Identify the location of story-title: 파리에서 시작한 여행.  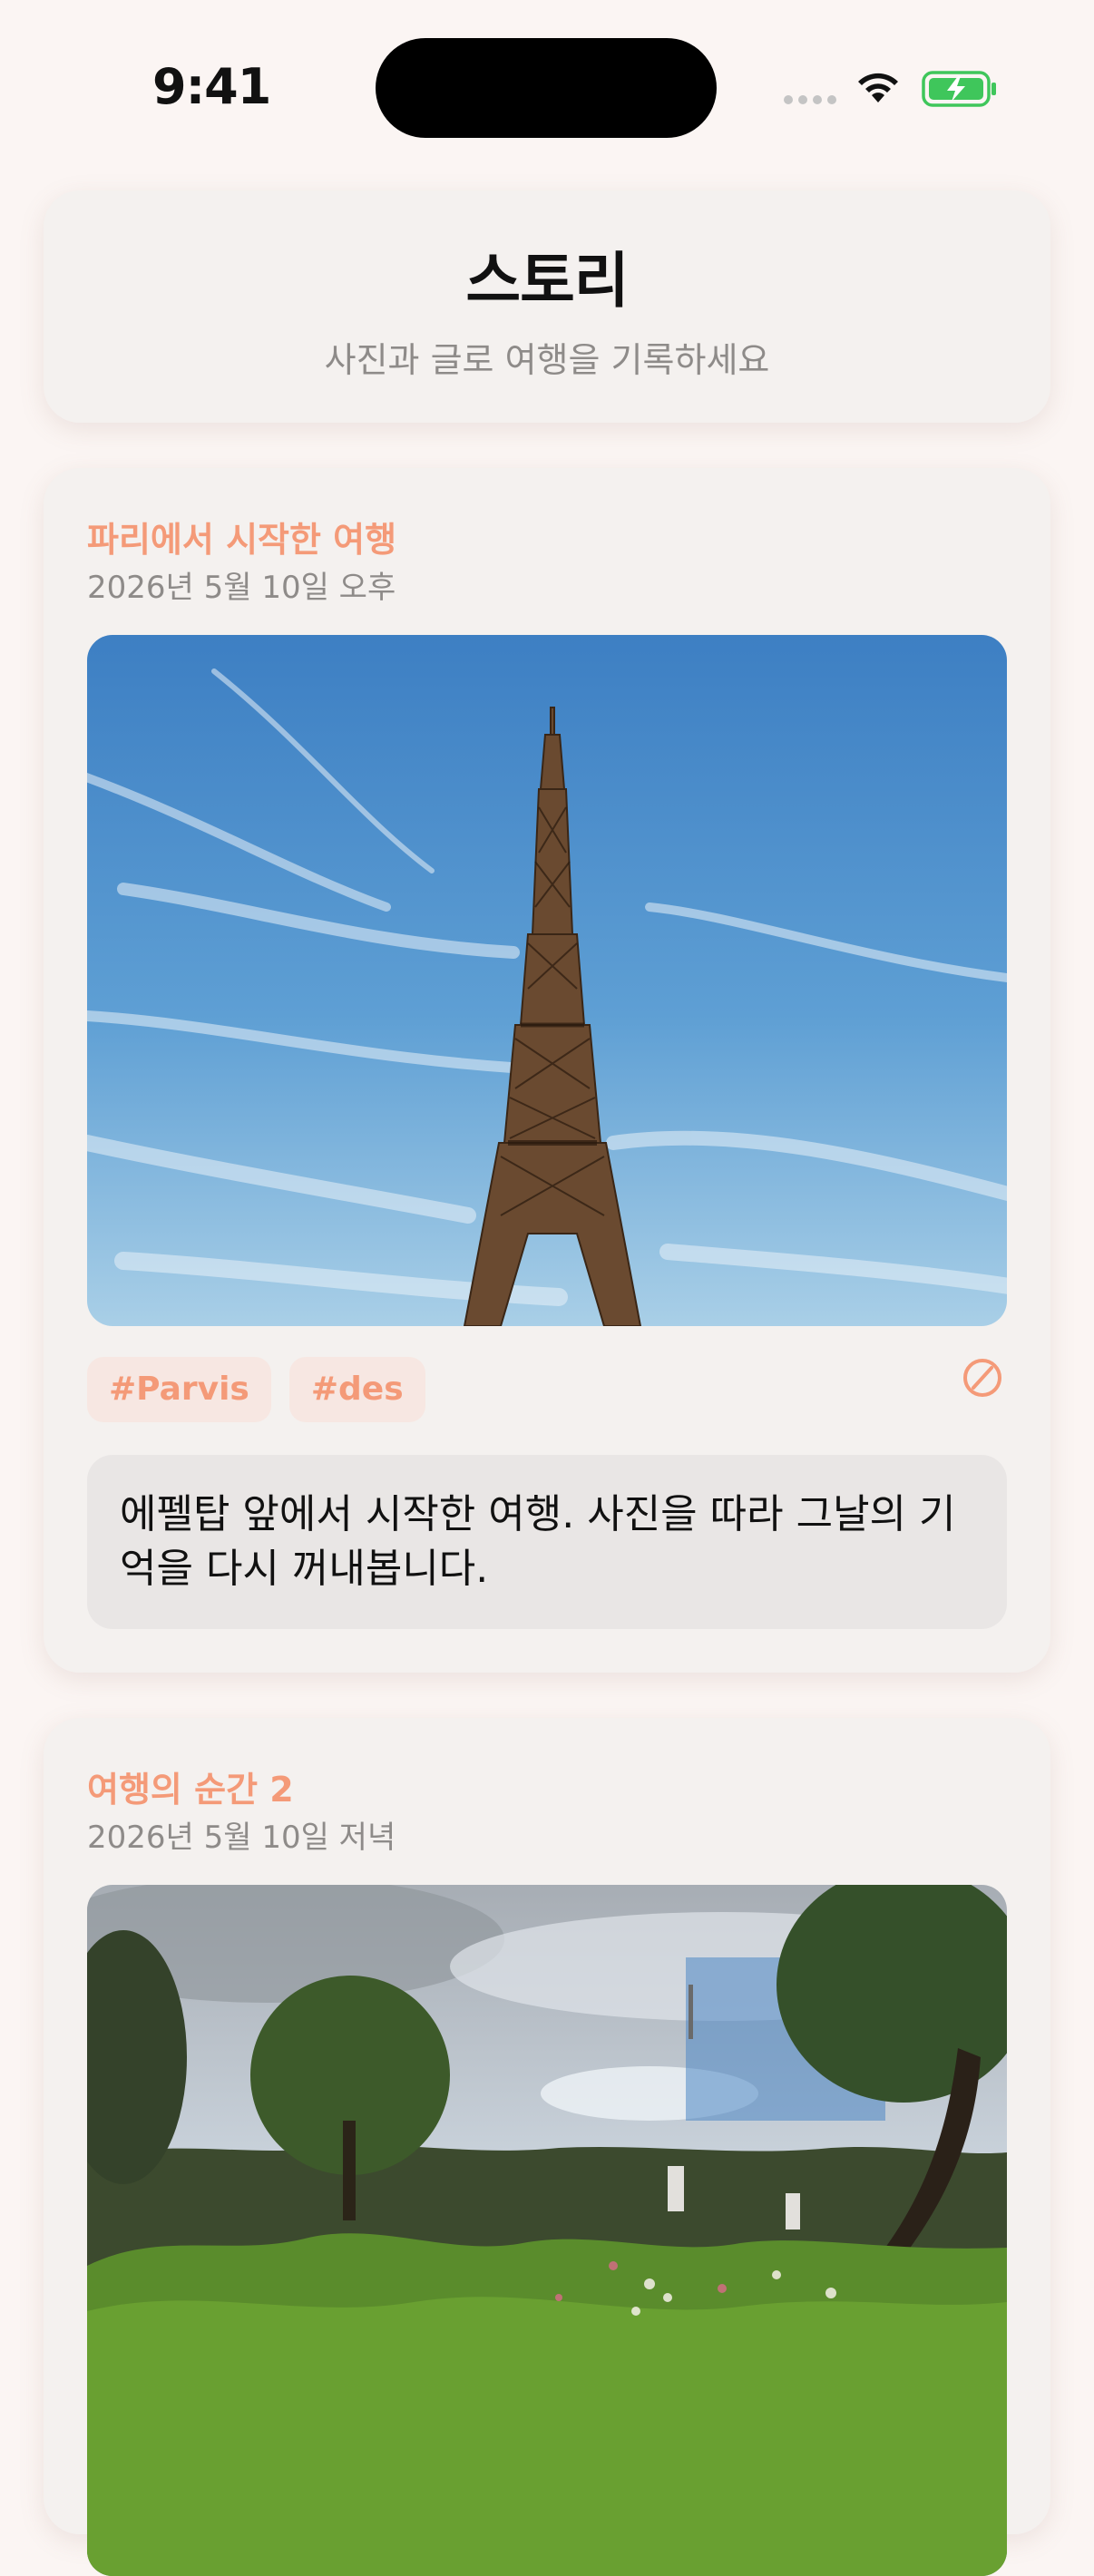
(242, 540).